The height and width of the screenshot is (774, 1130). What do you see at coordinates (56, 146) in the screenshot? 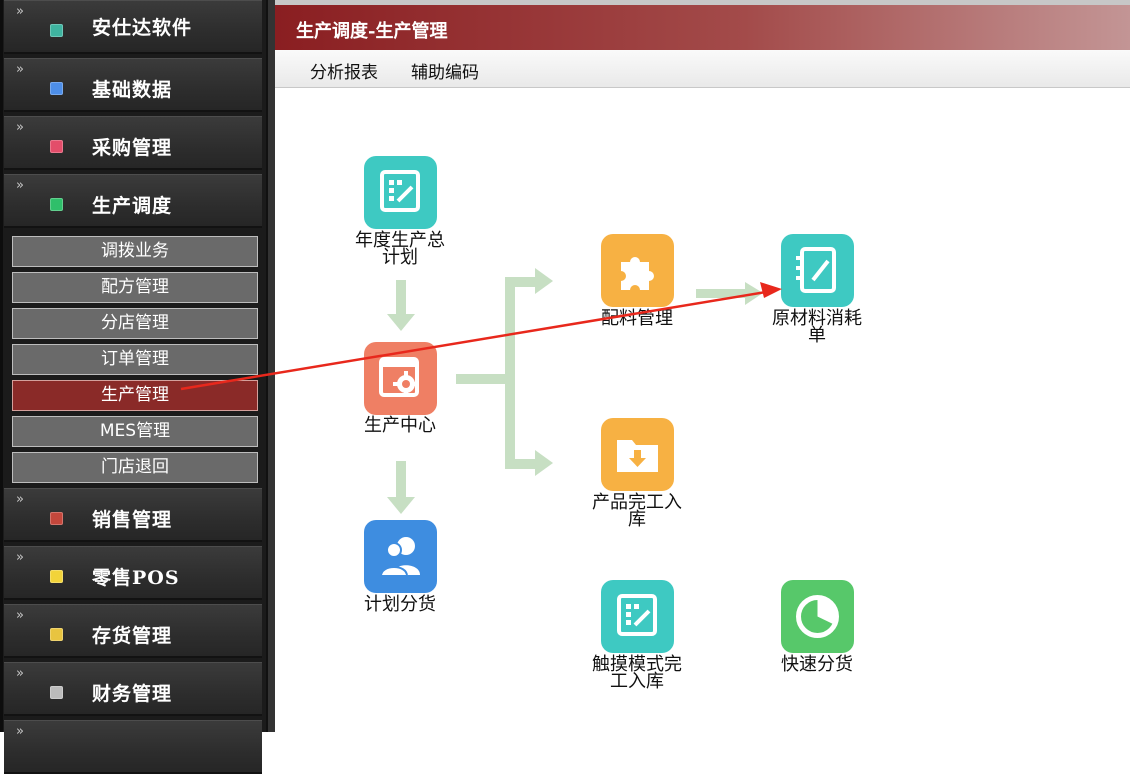
I see `pink-square-icon` at bounding box center [56, 146].